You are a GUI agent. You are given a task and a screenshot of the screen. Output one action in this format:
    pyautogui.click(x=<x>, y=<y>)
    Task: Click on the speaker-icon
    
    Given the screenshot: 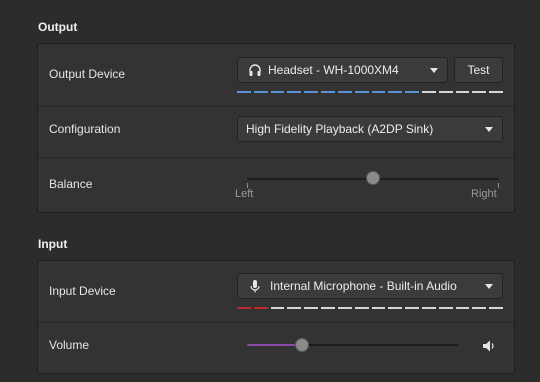 What is the action you would take?
    pyautogui.click(x=489, y=346)
    